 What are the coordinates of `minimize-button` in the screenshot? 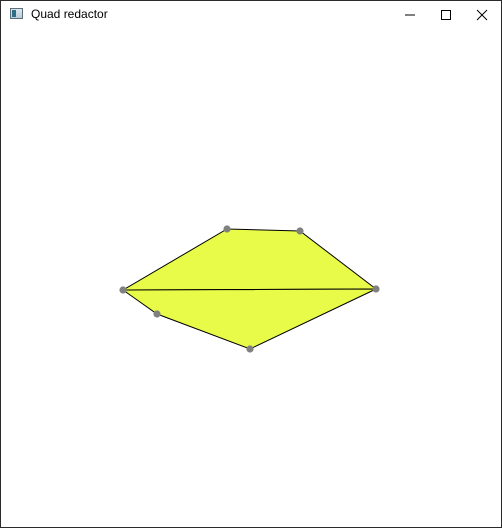 It's located at (410, 15).